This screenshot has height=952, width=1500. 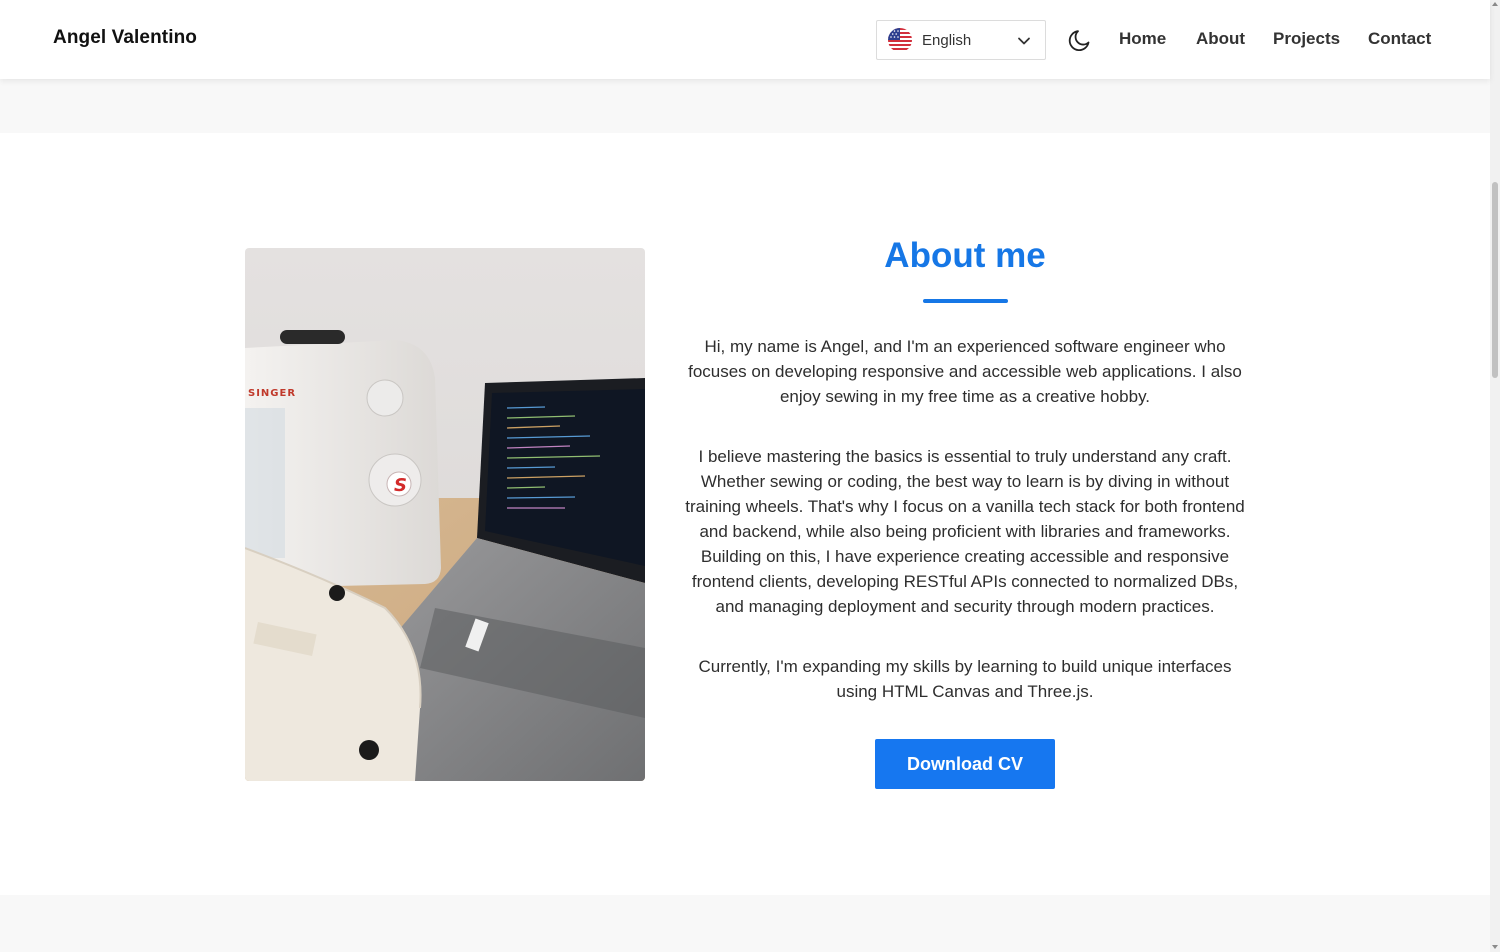 I want to click on heading-underline, so click(x=965, y=301).